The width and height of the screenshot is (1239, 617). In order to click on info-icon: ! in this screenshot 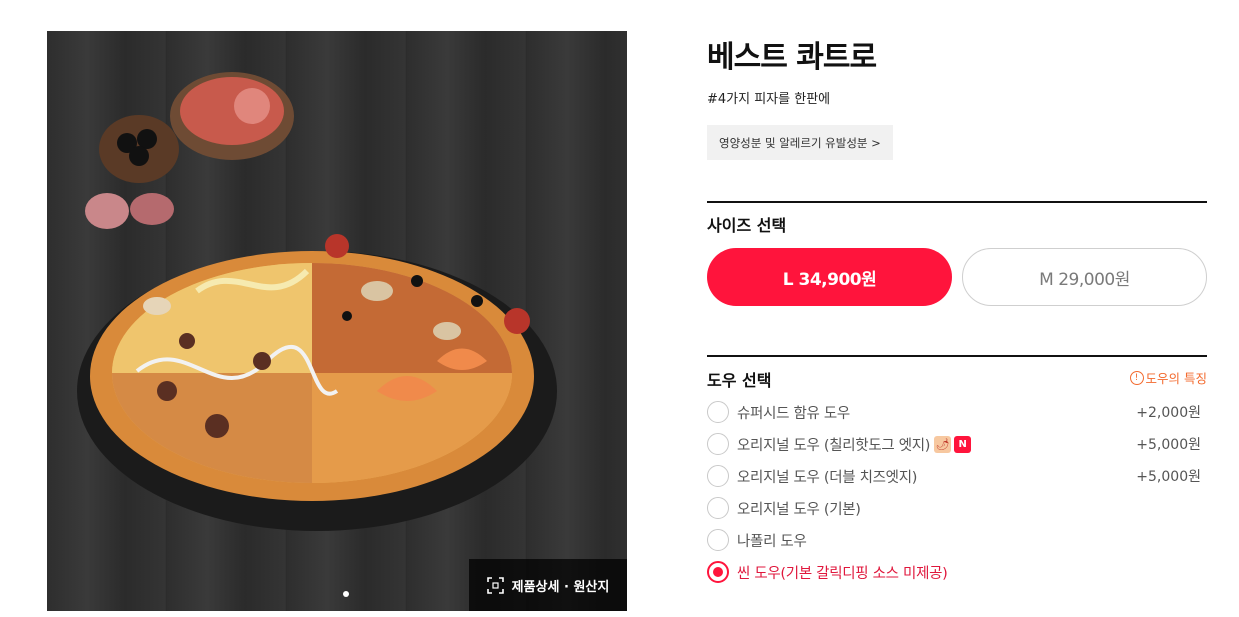, I will do `click(1136, 377)`.